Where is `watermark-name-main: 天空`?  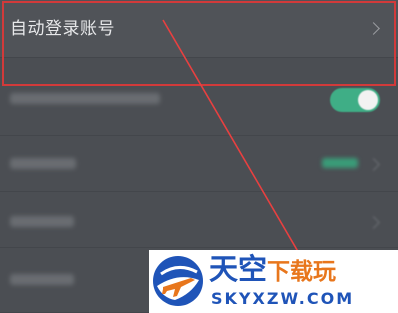 watermark-name-main: 天空 is located at coordinates (238, 269).